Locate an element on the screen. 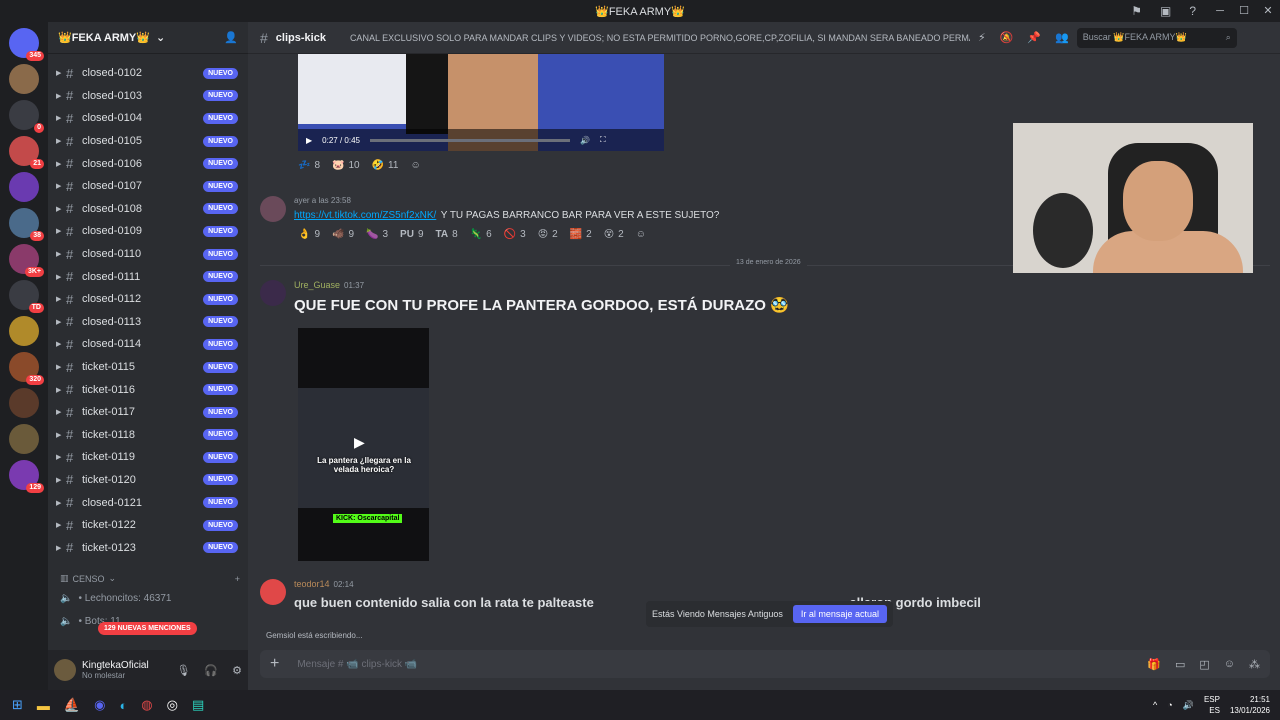  server-icon: 320 is located at coordinates (26, 368).